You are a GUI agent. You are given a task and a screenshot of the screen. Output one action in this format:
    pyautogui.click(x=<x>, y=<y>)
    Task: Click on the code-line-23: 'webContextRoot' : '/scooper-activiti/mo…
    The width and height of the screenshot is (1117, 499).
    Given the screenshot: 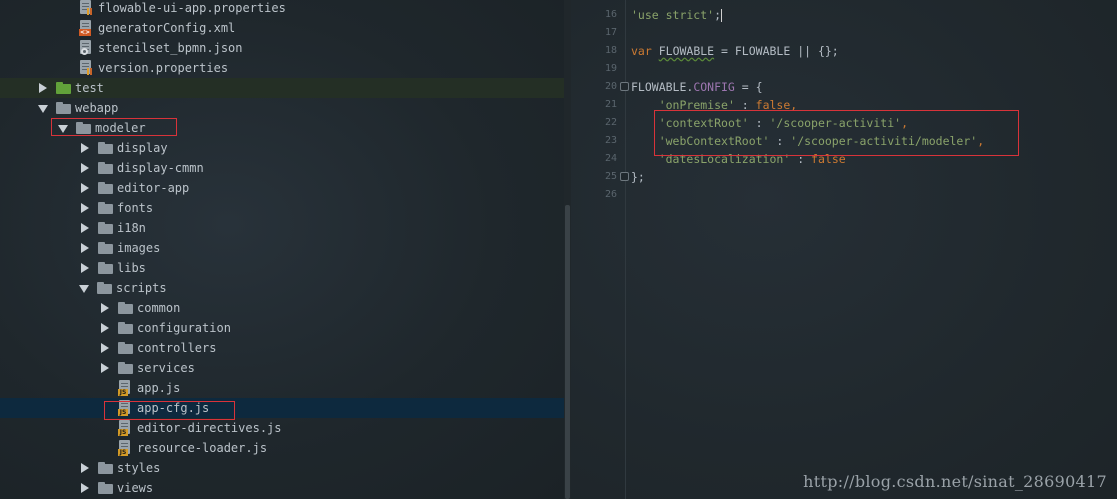 What is the action you would take?
    pyautogui.click(x=807, y=141)
    